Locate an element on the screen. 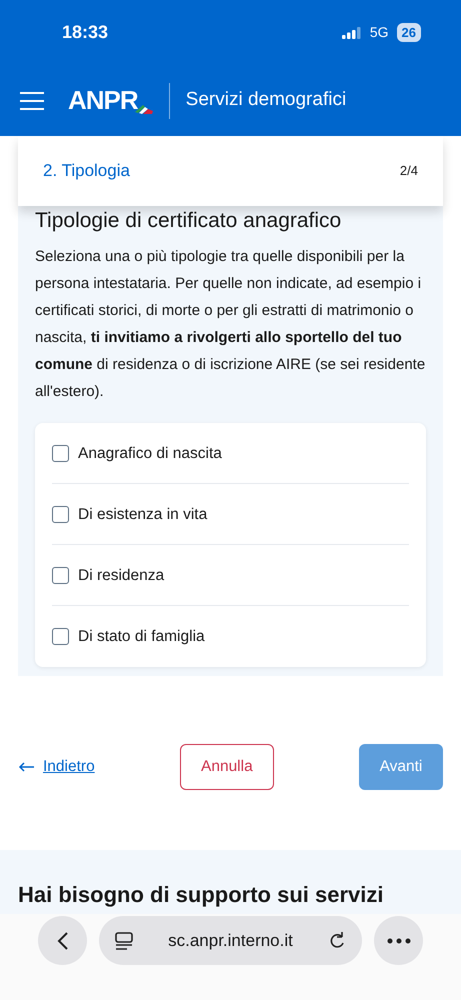  menu-icon is located at coordinates (32, 100).